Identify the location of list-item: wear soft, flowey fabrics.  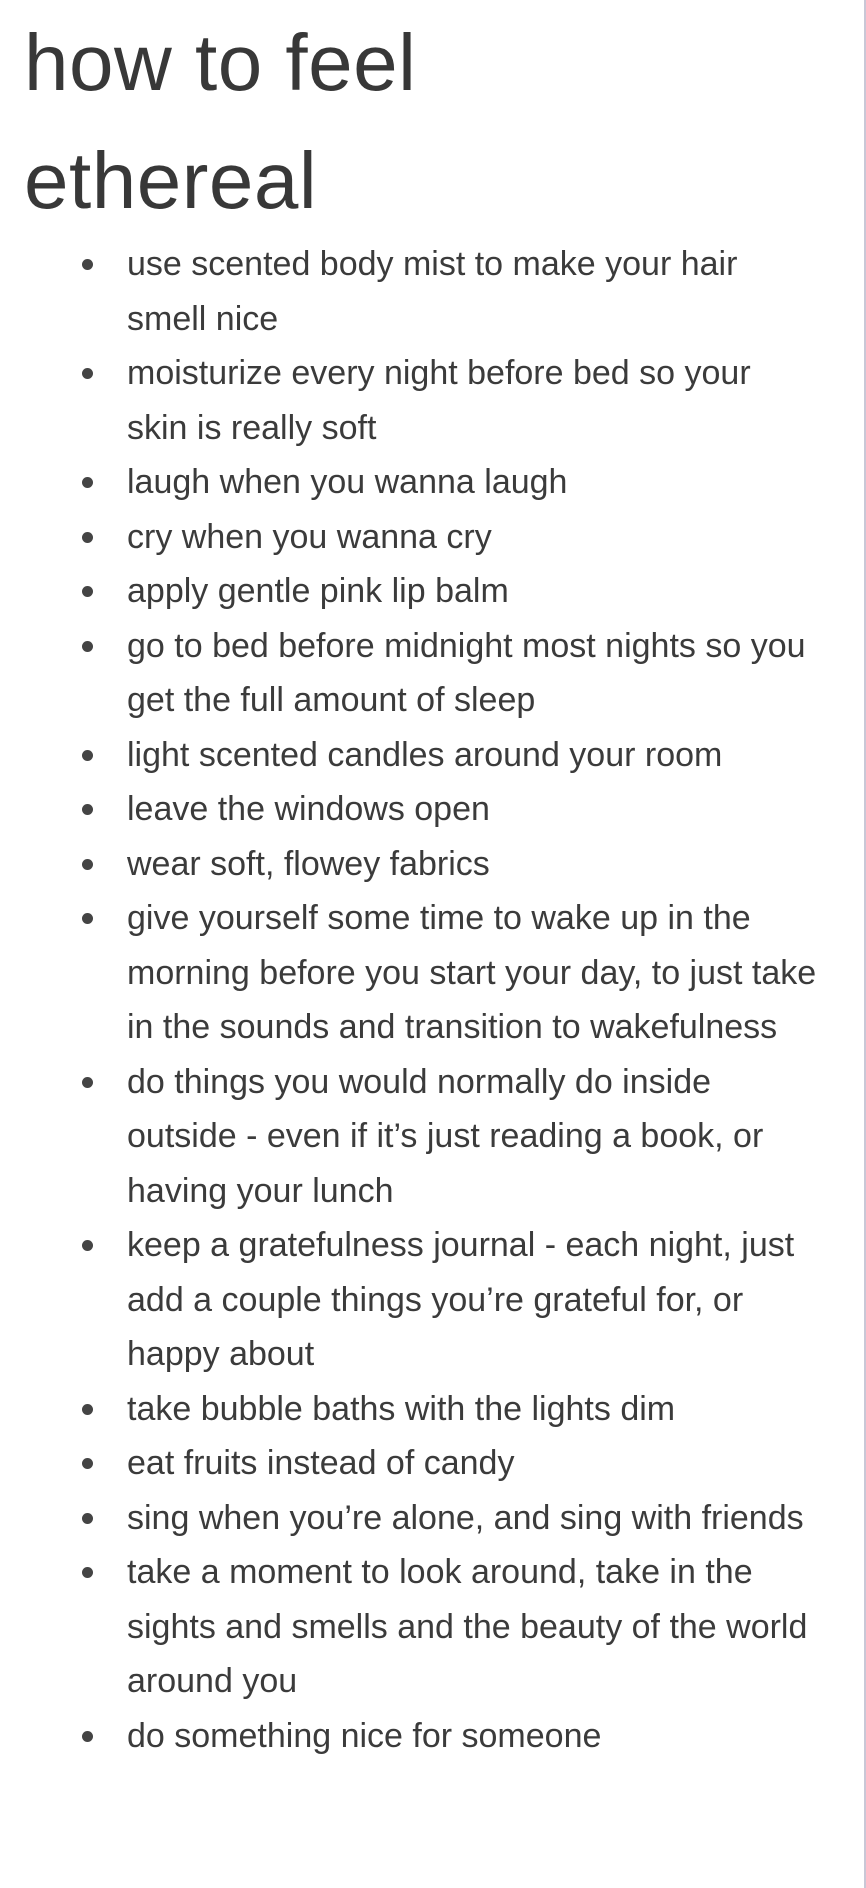
(423, 864).